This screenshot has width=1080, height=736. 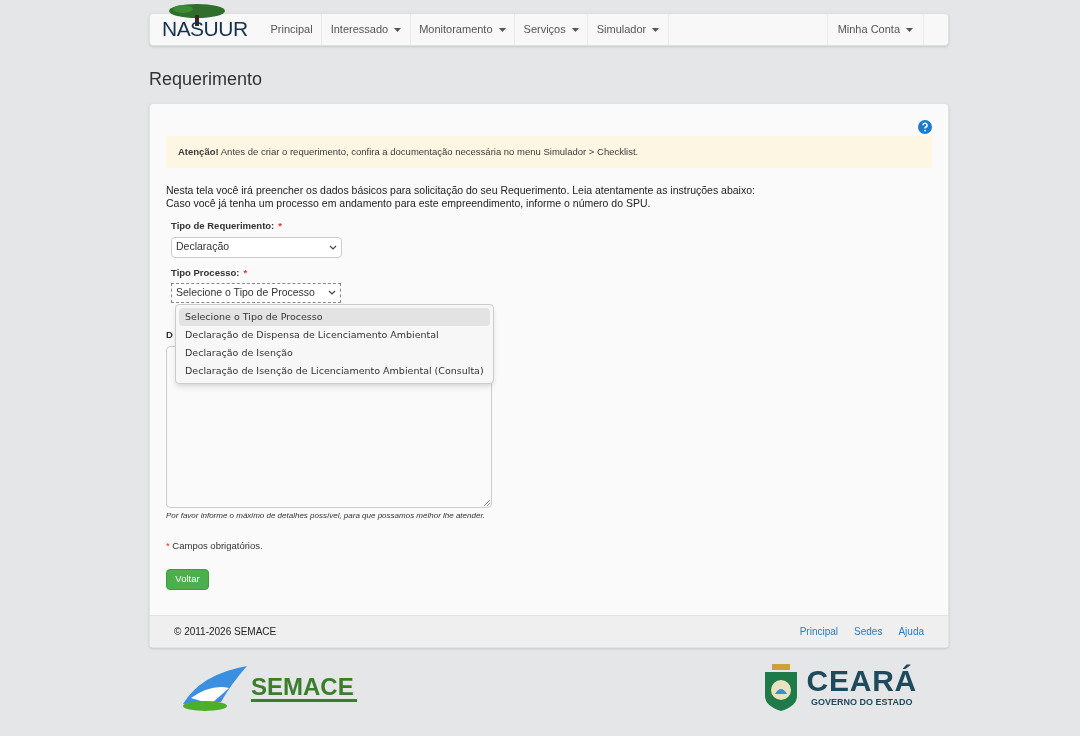 I want to click on copyright-text: © 2011-2026 SEMACE, so click(x=225, y=632).